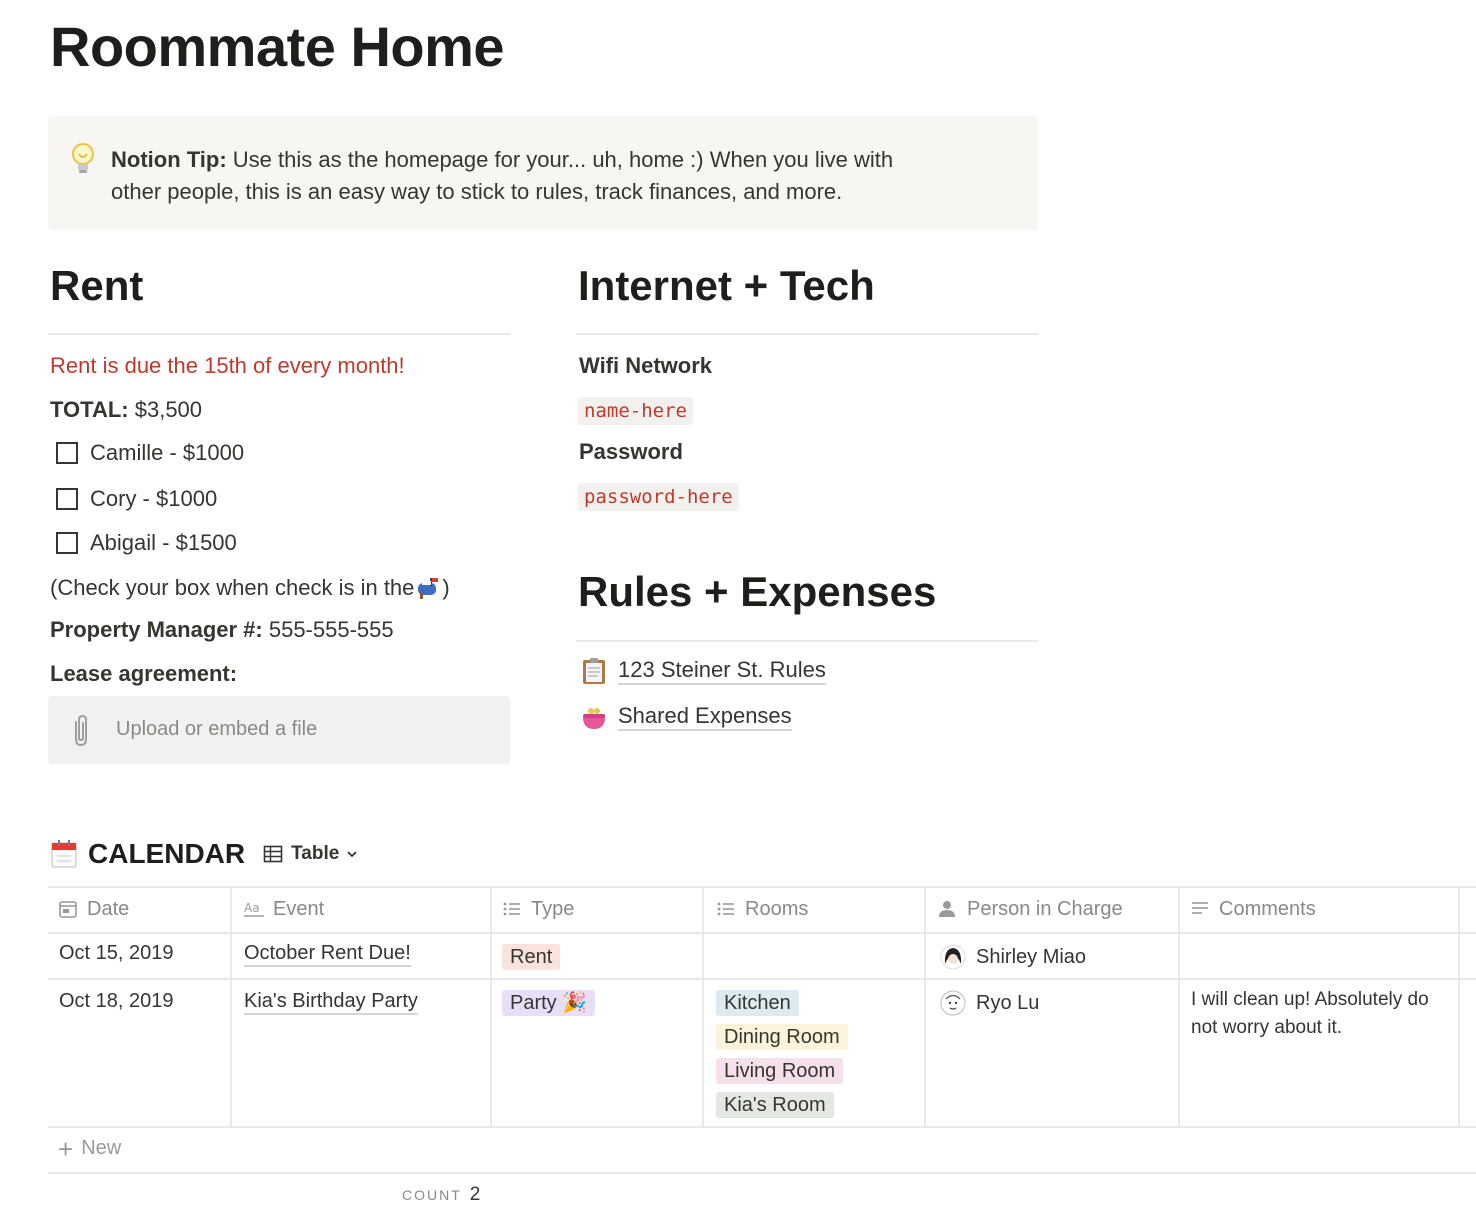  What do you see at coordinates (154, 498) in the screenshot?
I see `todo-label: Cory - $1000` at bounding box center [154, 498].